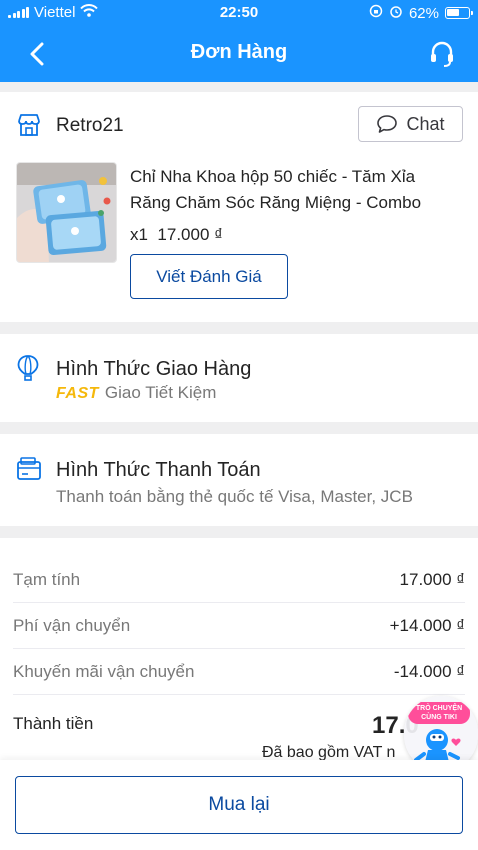 Image resolution: width=478 pixels, height=850 pixels. I want to click on battery-percent: 62%, so click(423, 13).